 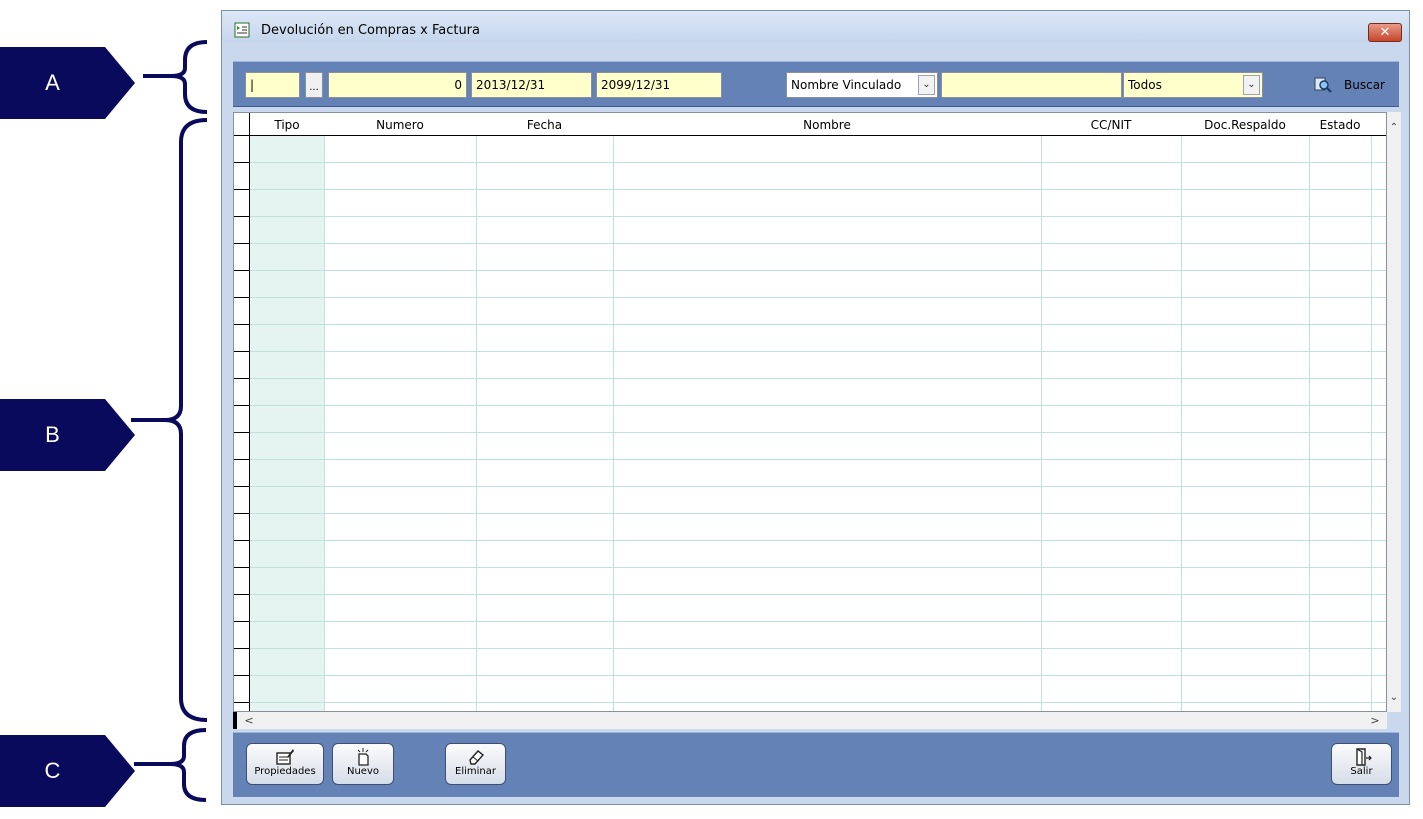 I want to click on action-bar: Propiedades Nuevo Eliminar Salir, so click(x=816, y=764).